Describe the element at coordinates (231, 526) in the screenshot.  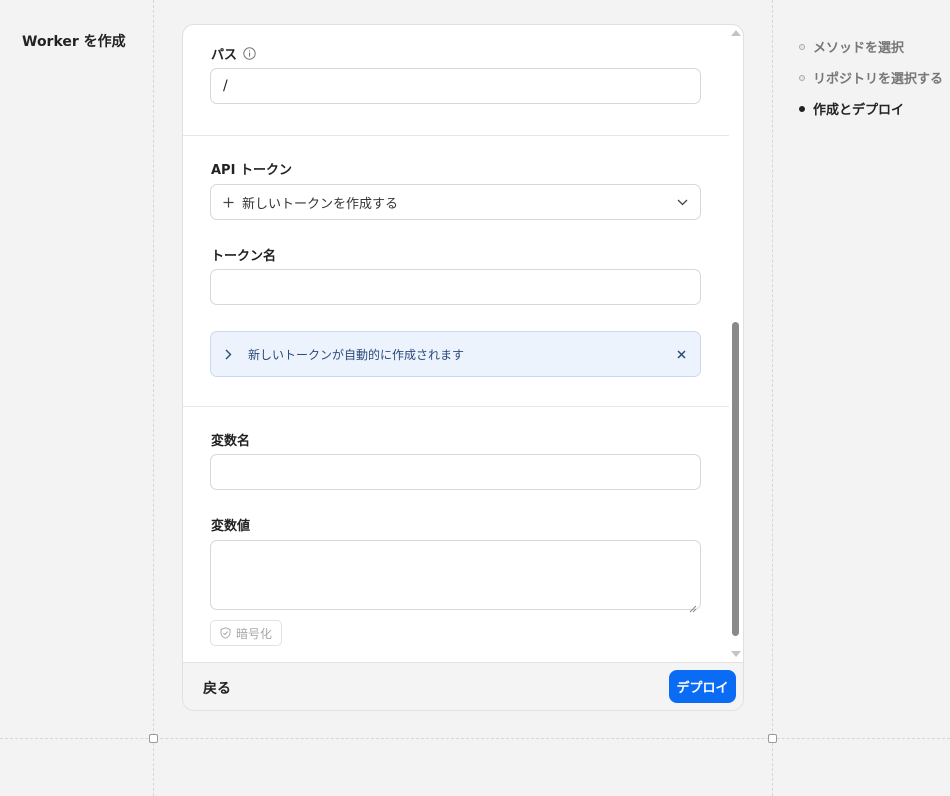
I see `var-value-label: 変数値` at that location.